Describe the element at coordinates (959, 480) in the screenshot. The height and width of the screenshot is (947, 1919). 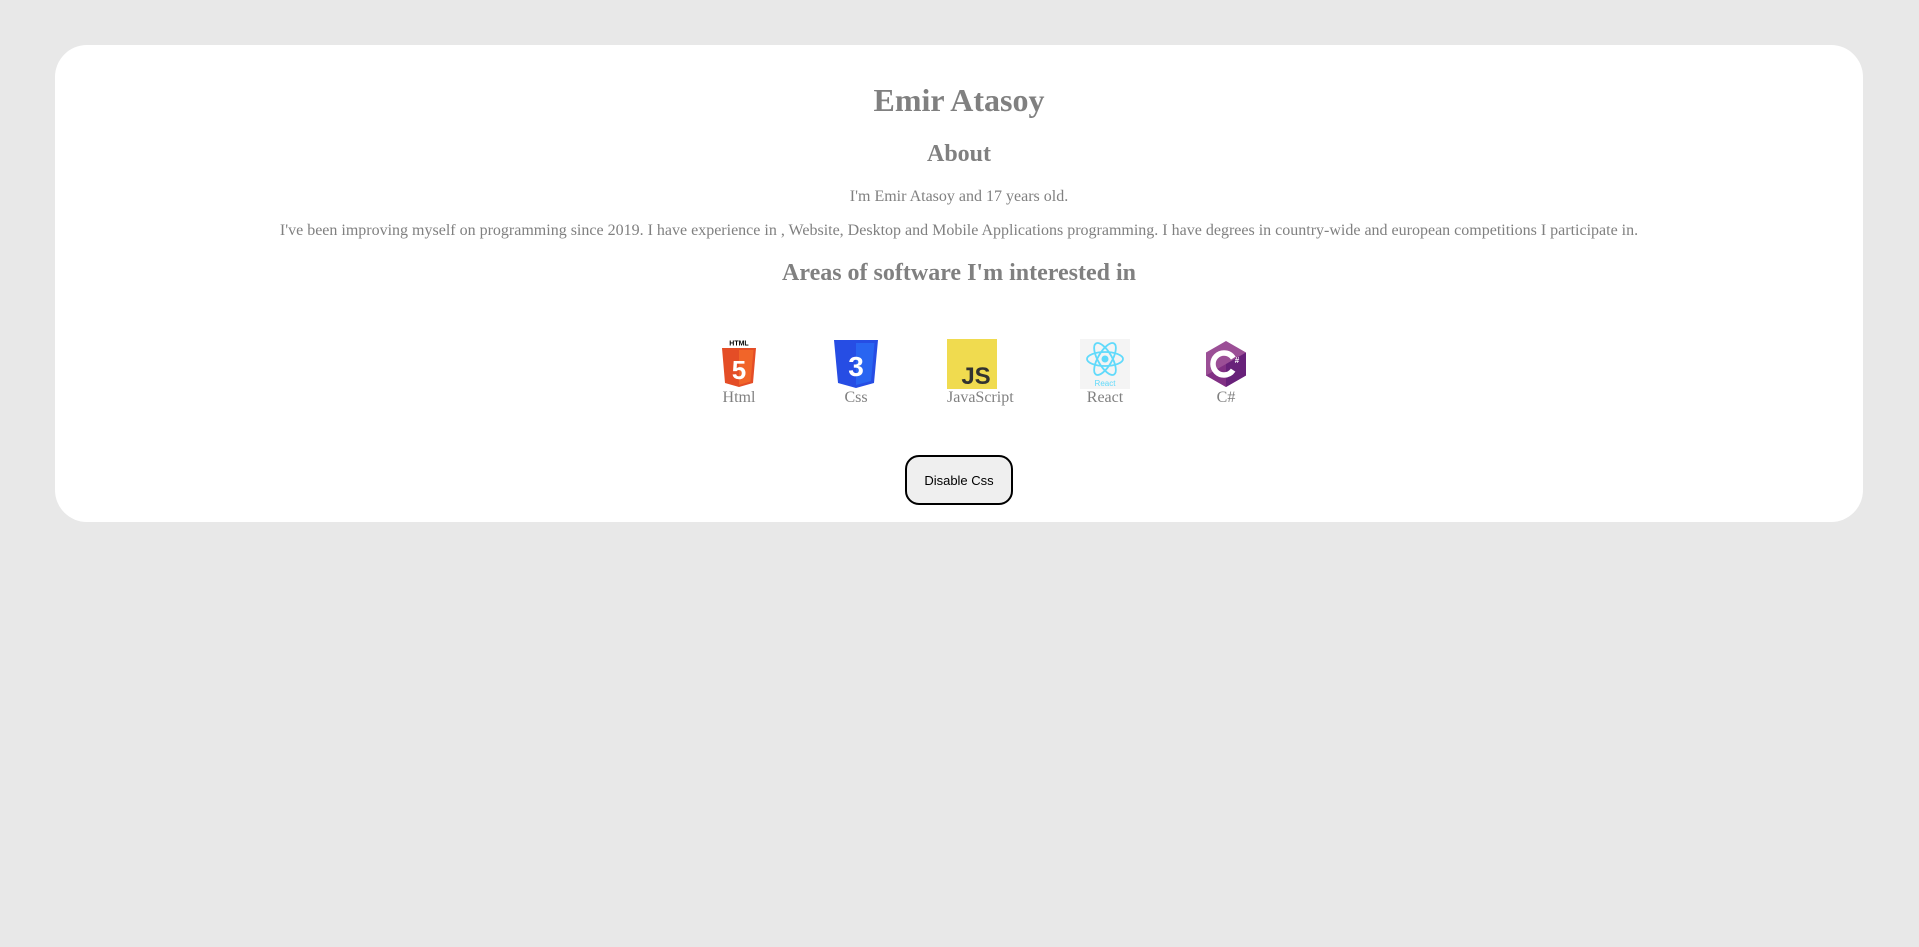
I see `disable-css-button: Disable Css` at that location.